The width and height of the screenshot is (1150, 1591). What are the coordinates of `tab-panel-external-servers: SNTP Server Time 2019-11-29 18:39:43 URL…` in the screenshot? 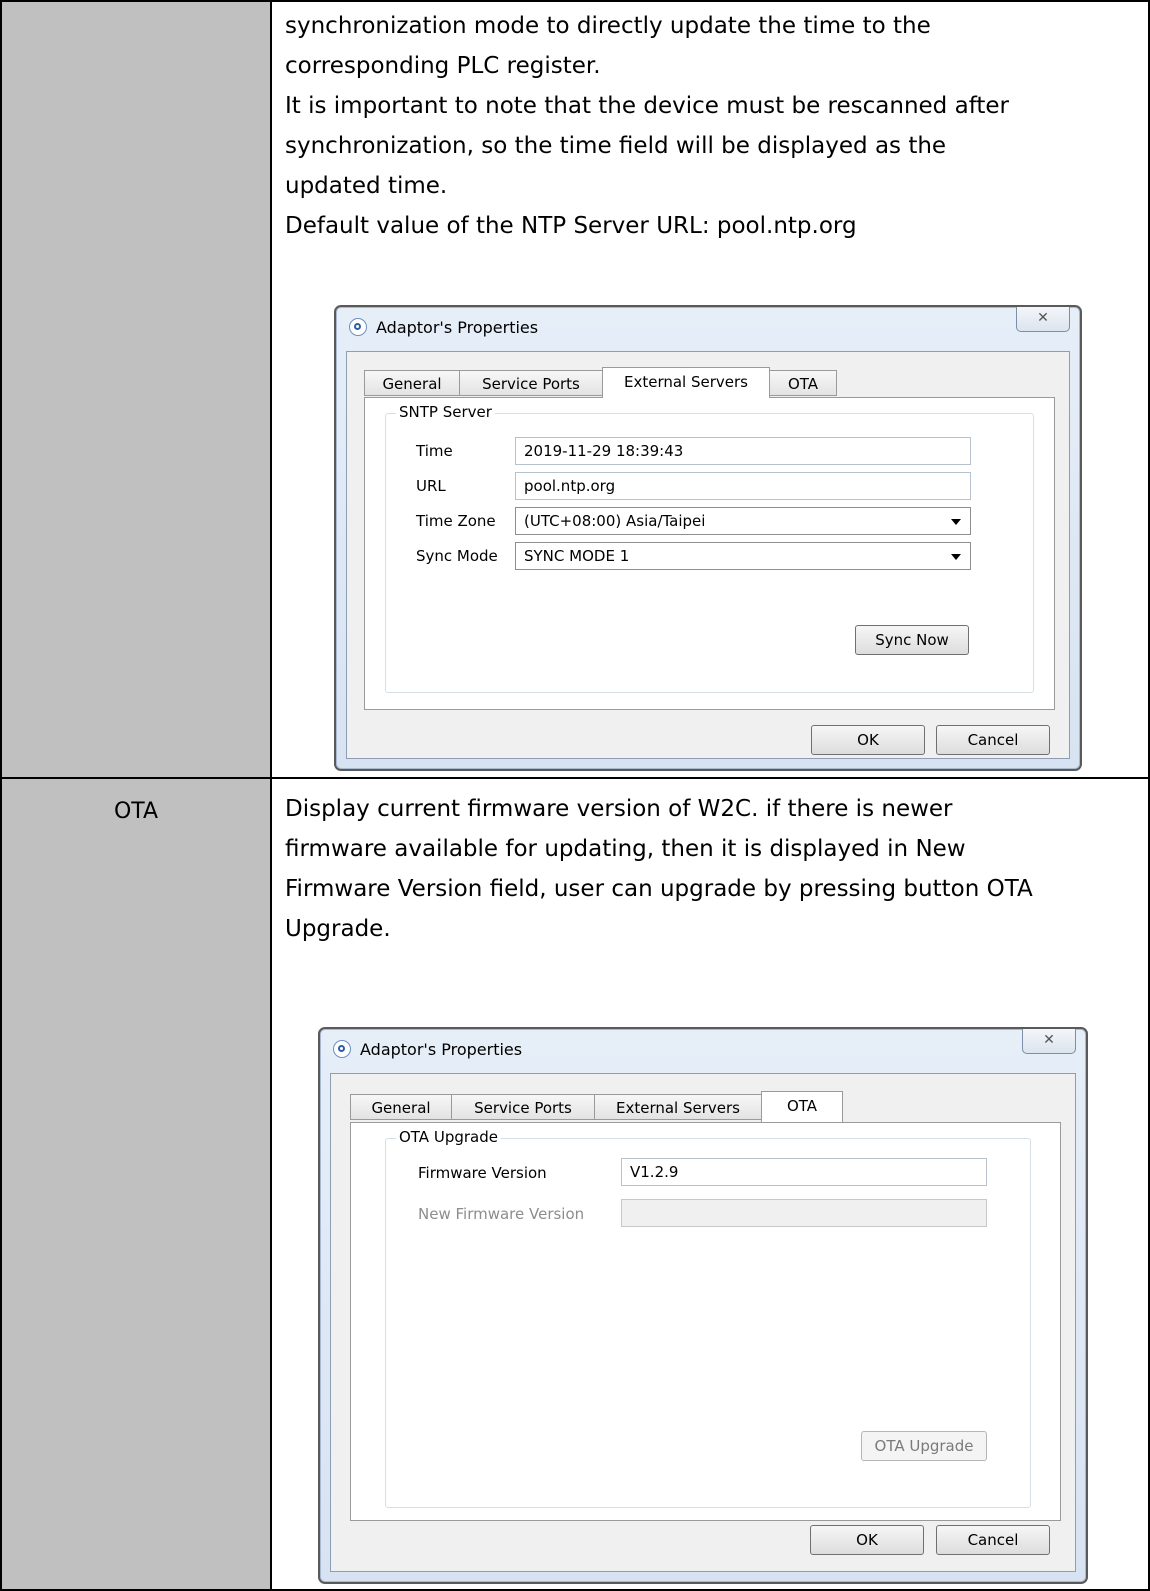 It's located at (709, 553).